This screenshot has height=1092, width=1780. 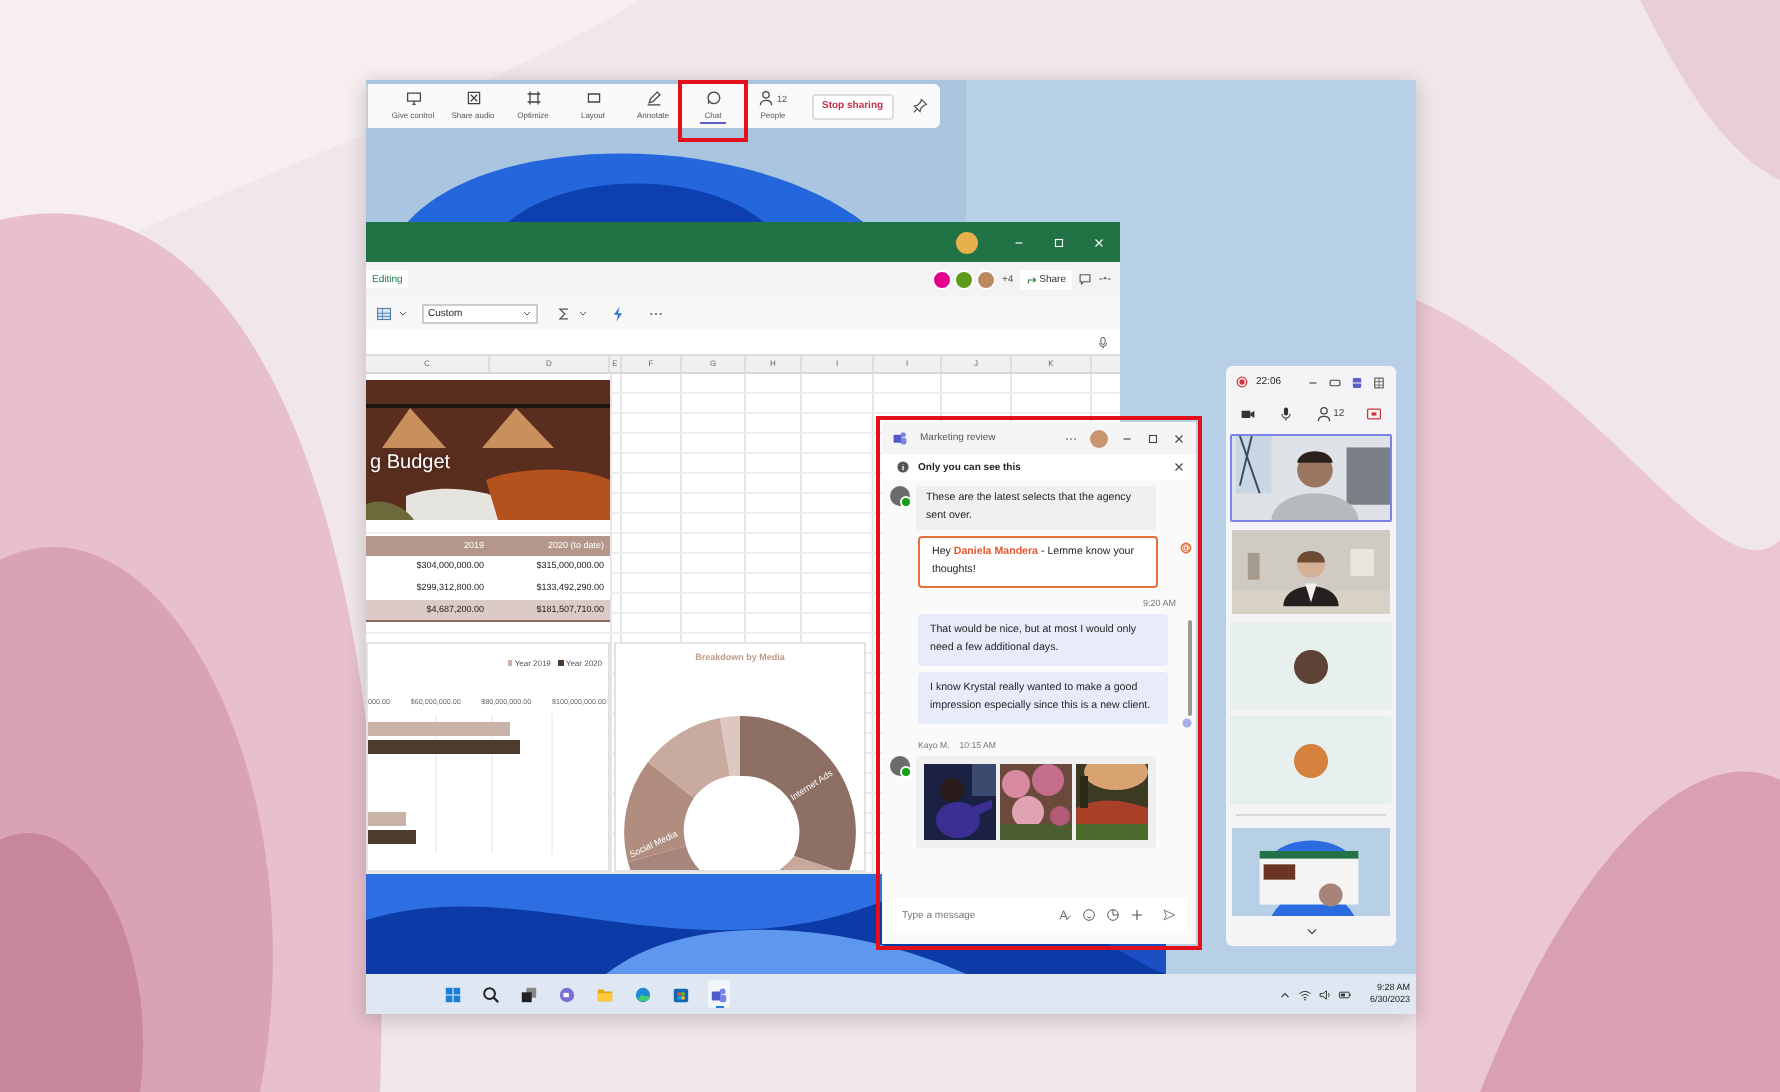 I want to click on pin-icon, so click(x=919, y=106).